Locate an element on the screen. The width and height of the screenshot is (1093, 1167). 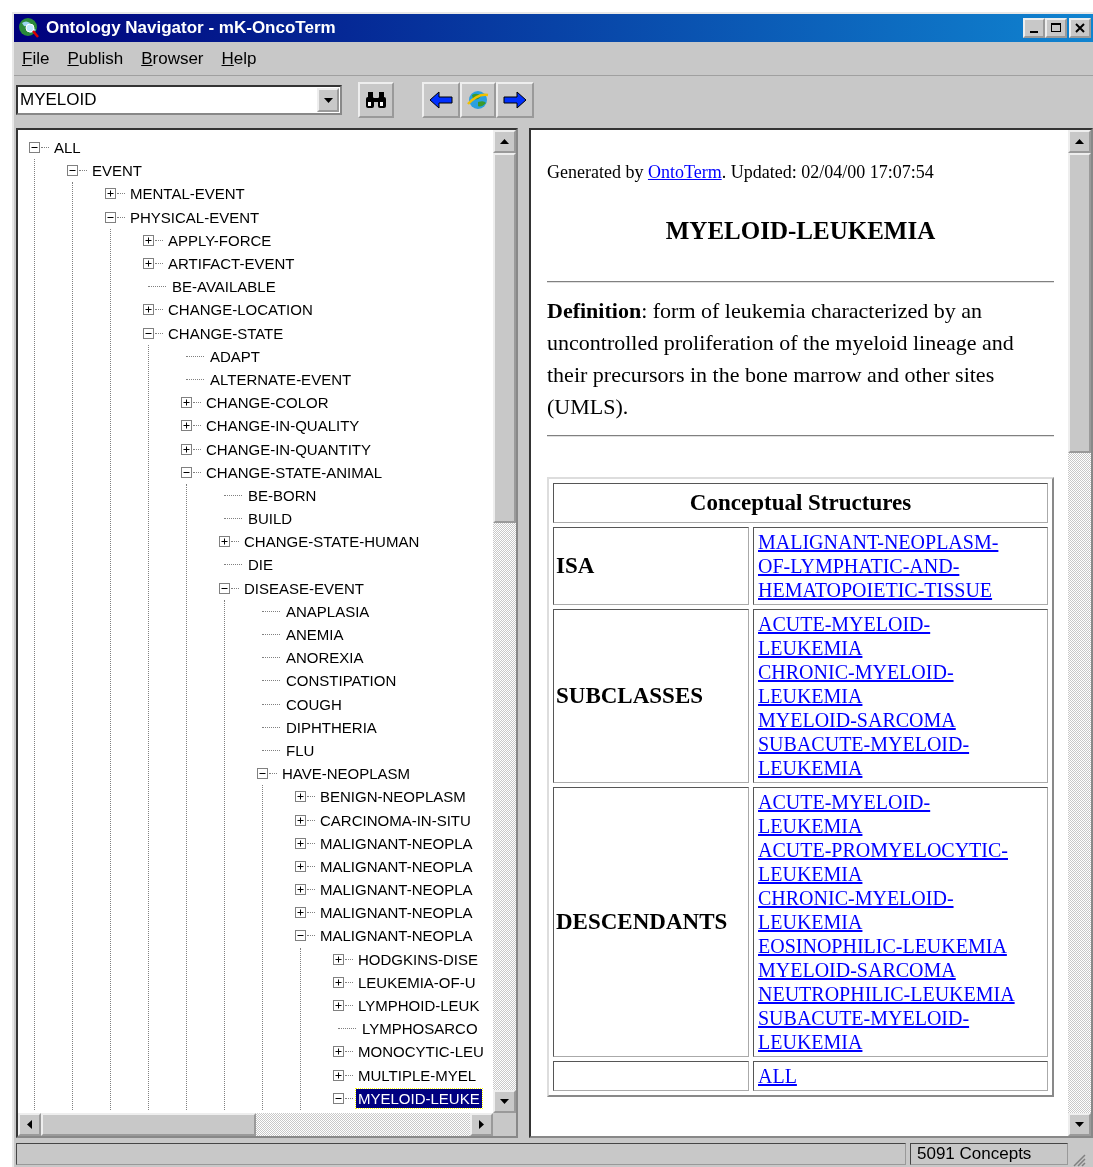
tree-item: ALL is located at coordinates (67, 148).